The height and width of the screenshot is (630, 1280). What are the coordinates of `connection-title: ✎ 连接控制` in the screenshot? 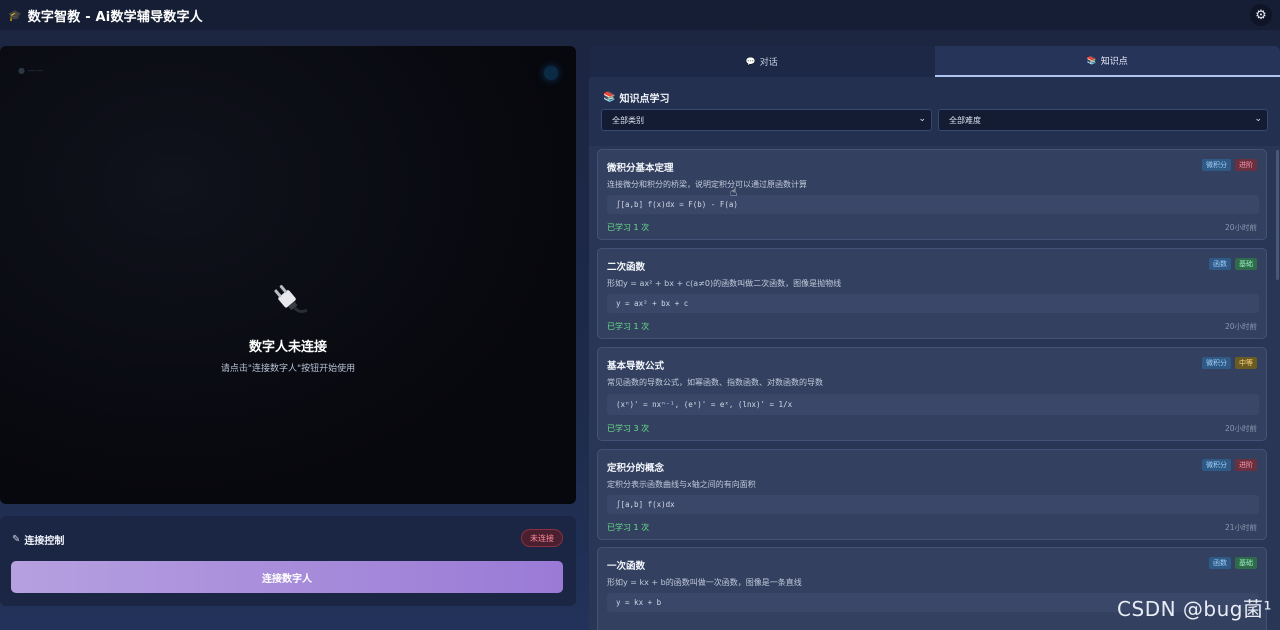 It's located at (38, 539).